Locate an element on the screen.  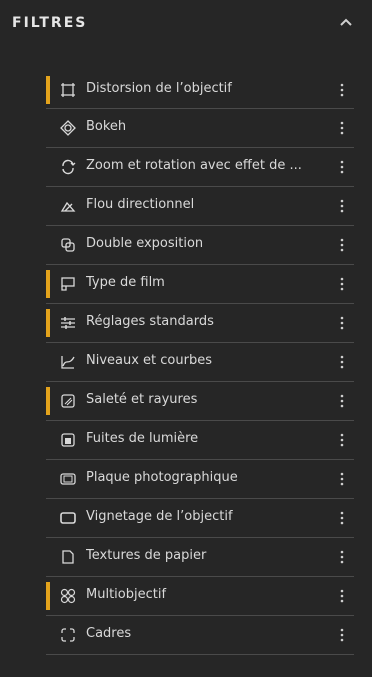
filter-item: Réglages standards is located at coordinates (200, 323).